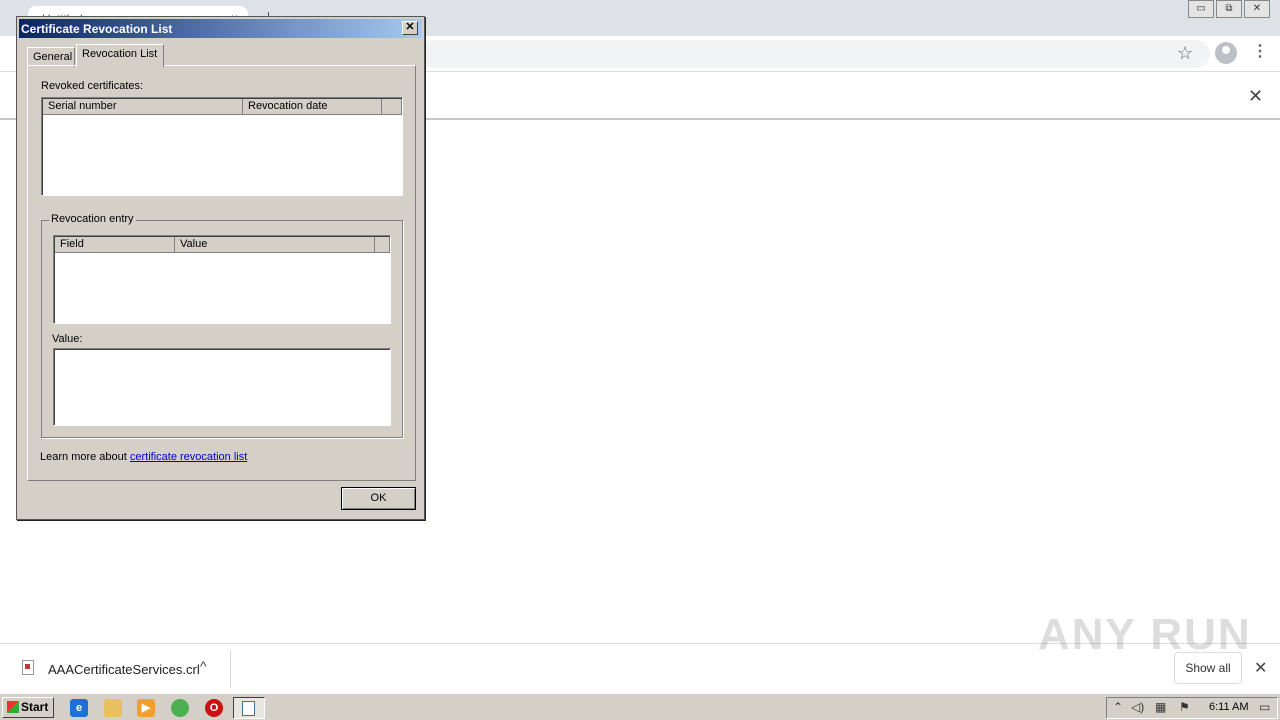 This screenshot has width=1280, height=720. What do you see at coordinates (214, 708) in the screenshot?
I see `opera-icon: O` at bounding box center [214, 708].